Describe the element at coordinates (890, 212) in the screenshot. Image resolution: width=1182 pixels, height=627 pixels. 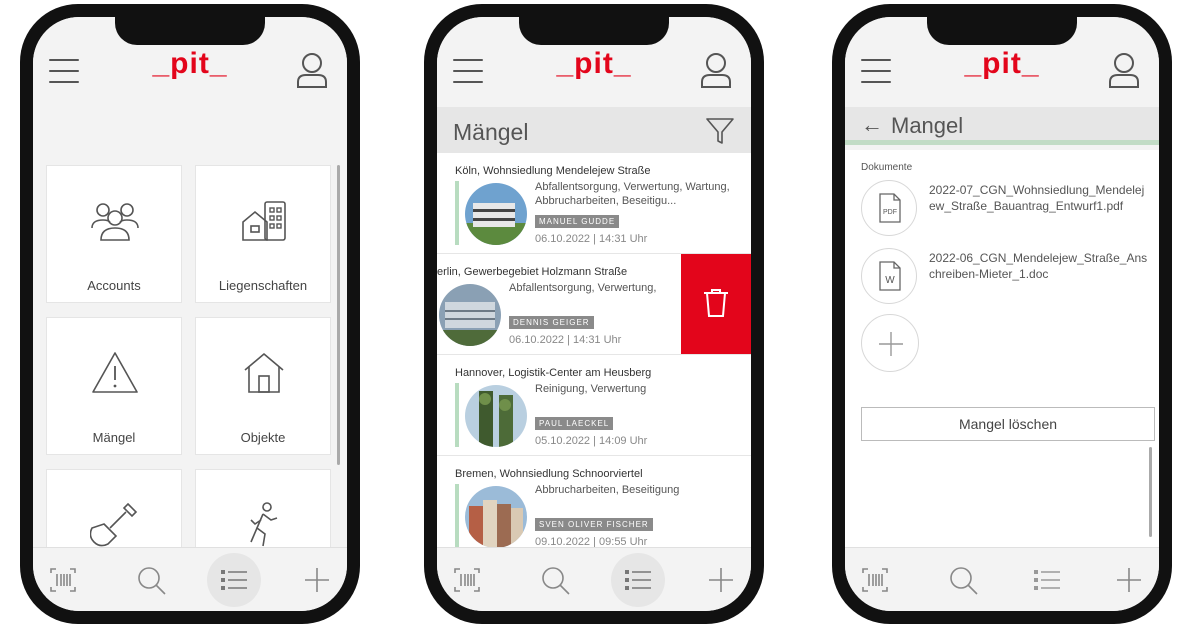
I see `svg-text: PDF` at that location.